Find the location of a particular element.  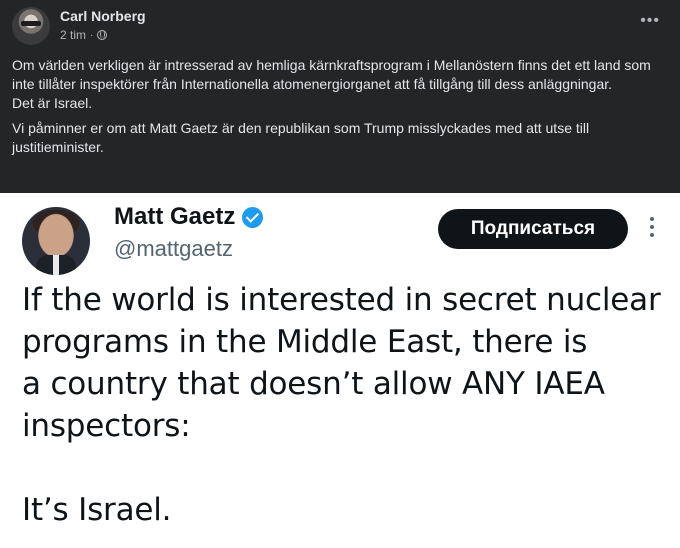

tweet-text-line: inspectors: is located at coordinates (106, 426).